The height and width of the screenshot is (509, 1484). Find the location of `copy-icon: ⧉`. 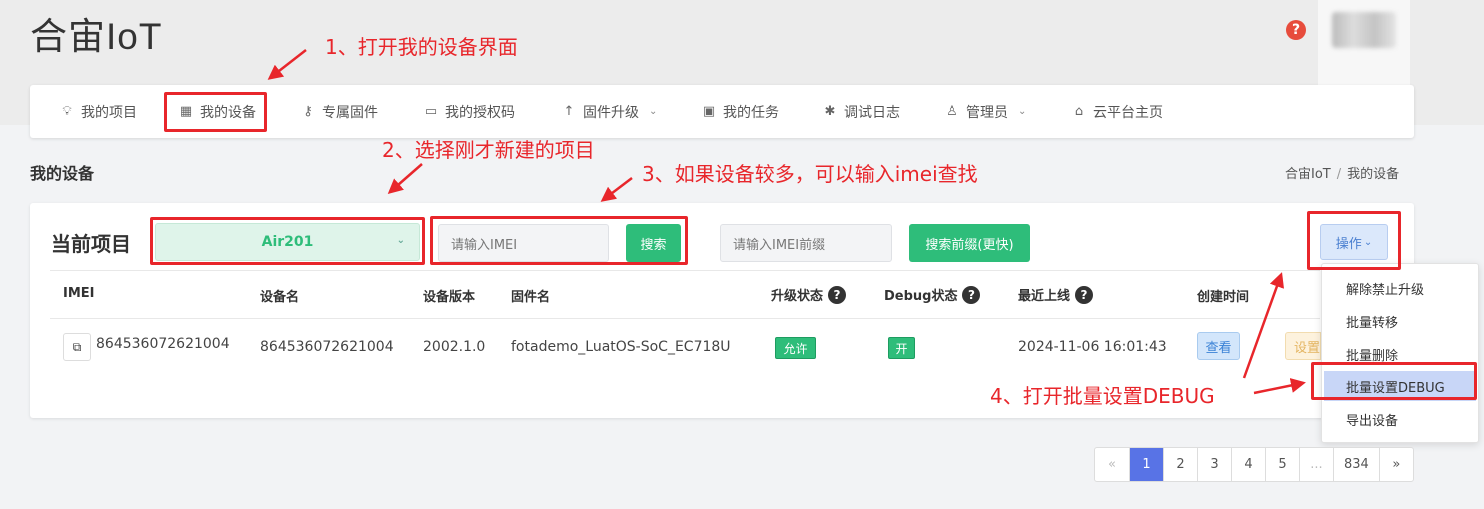

copy-icon: ⧉ is located at coordinates (77, 347).